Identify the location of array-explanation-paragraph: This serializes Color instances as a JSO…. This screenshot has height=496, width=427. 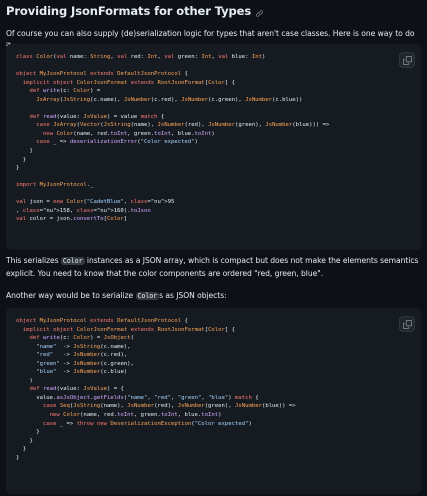
(213, 267).